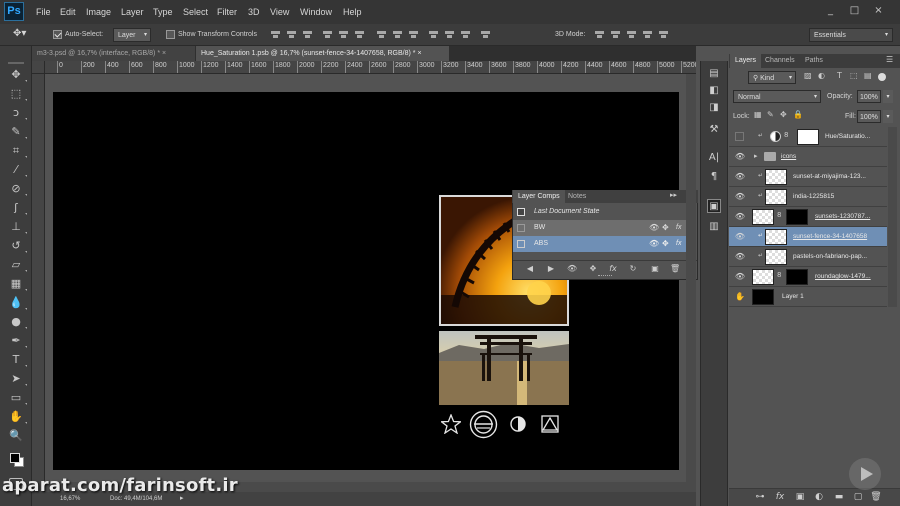 The width and height of the screenshot is (900, 506). Describe the element at coordinates (504, 368) in the screenshot. I see `torii-sunset-image` at that location.